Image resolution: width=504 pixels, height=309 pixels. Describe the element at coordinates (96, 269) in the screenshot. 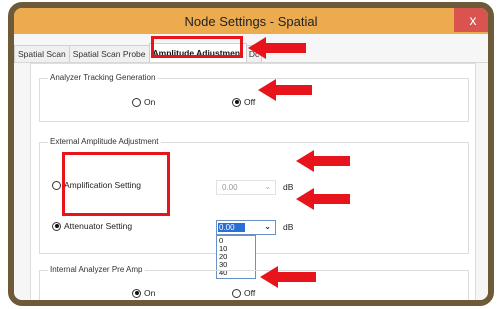

I see `pre-amp-legend: Internal Analyzer Pre Amp` at that location.